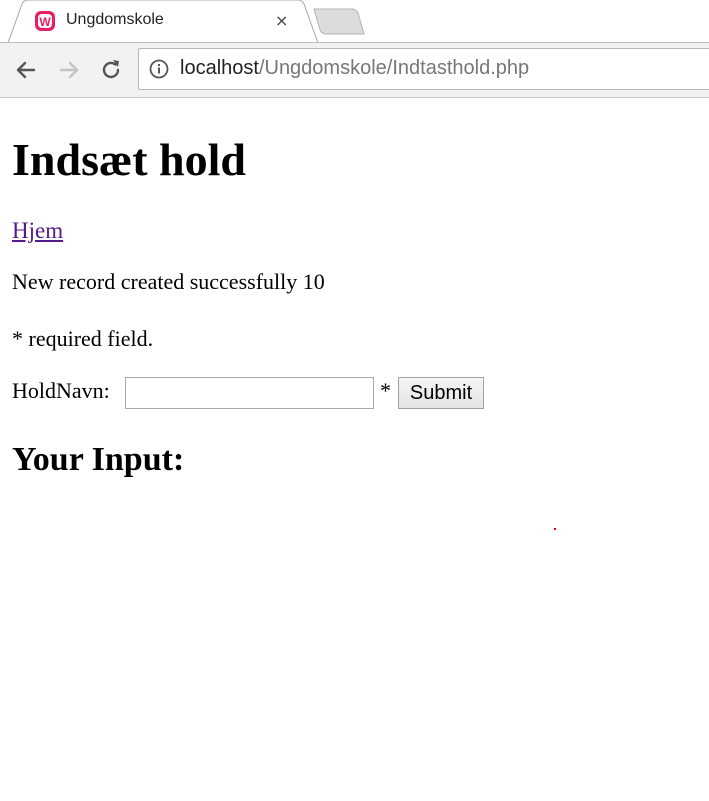  Describe the element at coordinates (168, 281) in the screenshot. I see `status-message: New record created successfully 10` at that location.